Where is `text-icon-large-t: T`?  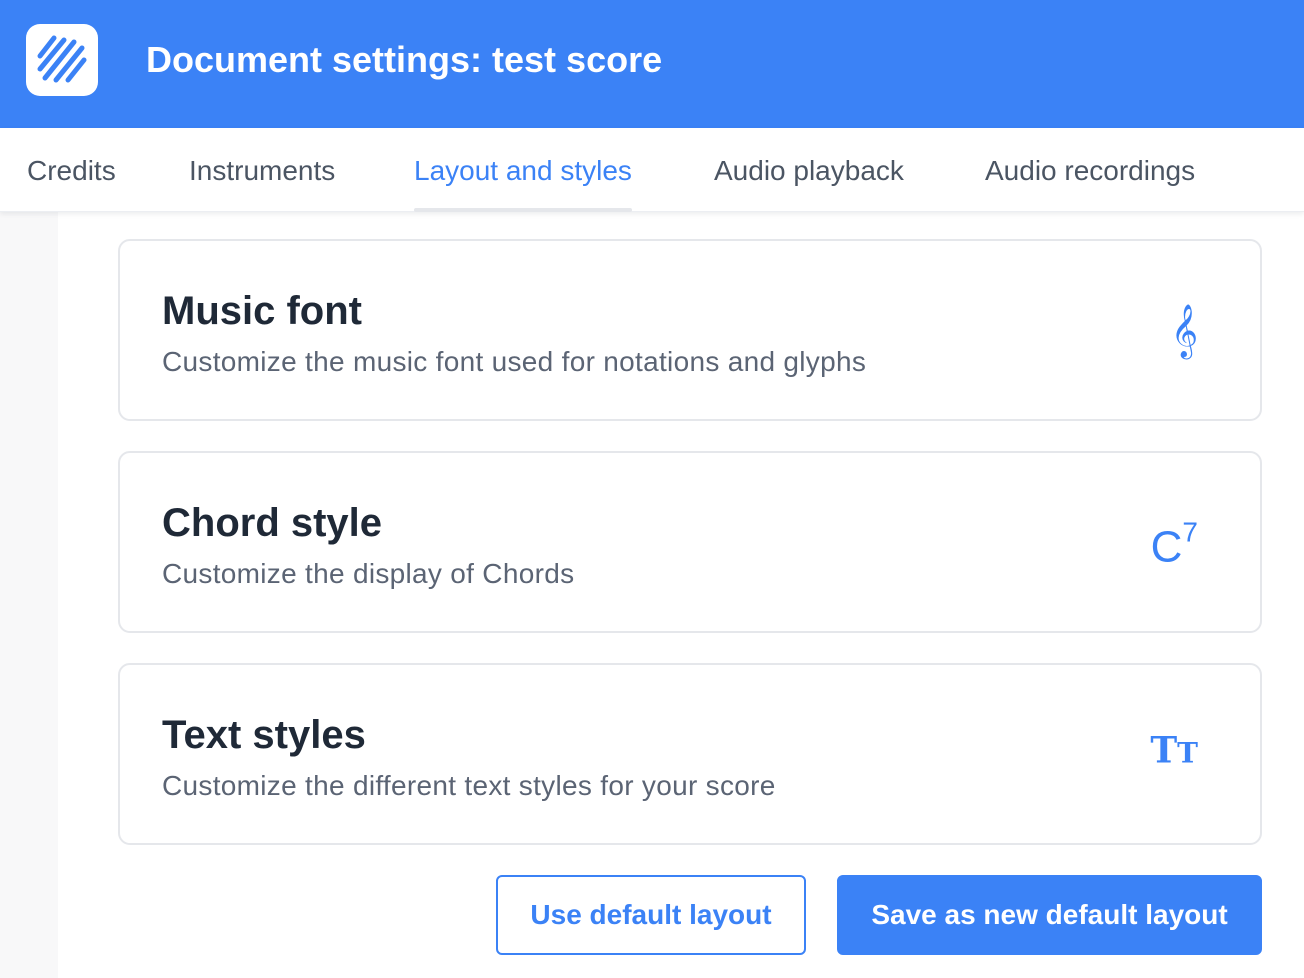
text-icon-large-t: T is located at coordinates (1164, 750).